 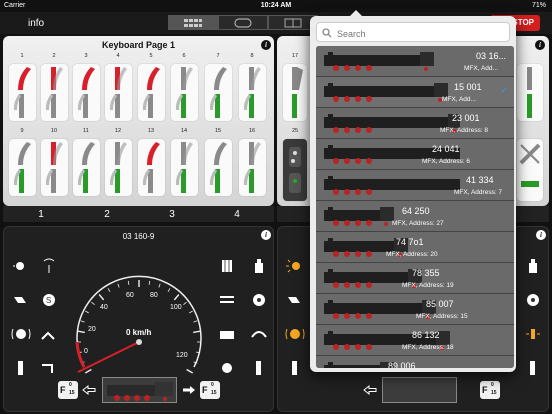 I want to click on crossing-tile, so click(x=530, y=170).